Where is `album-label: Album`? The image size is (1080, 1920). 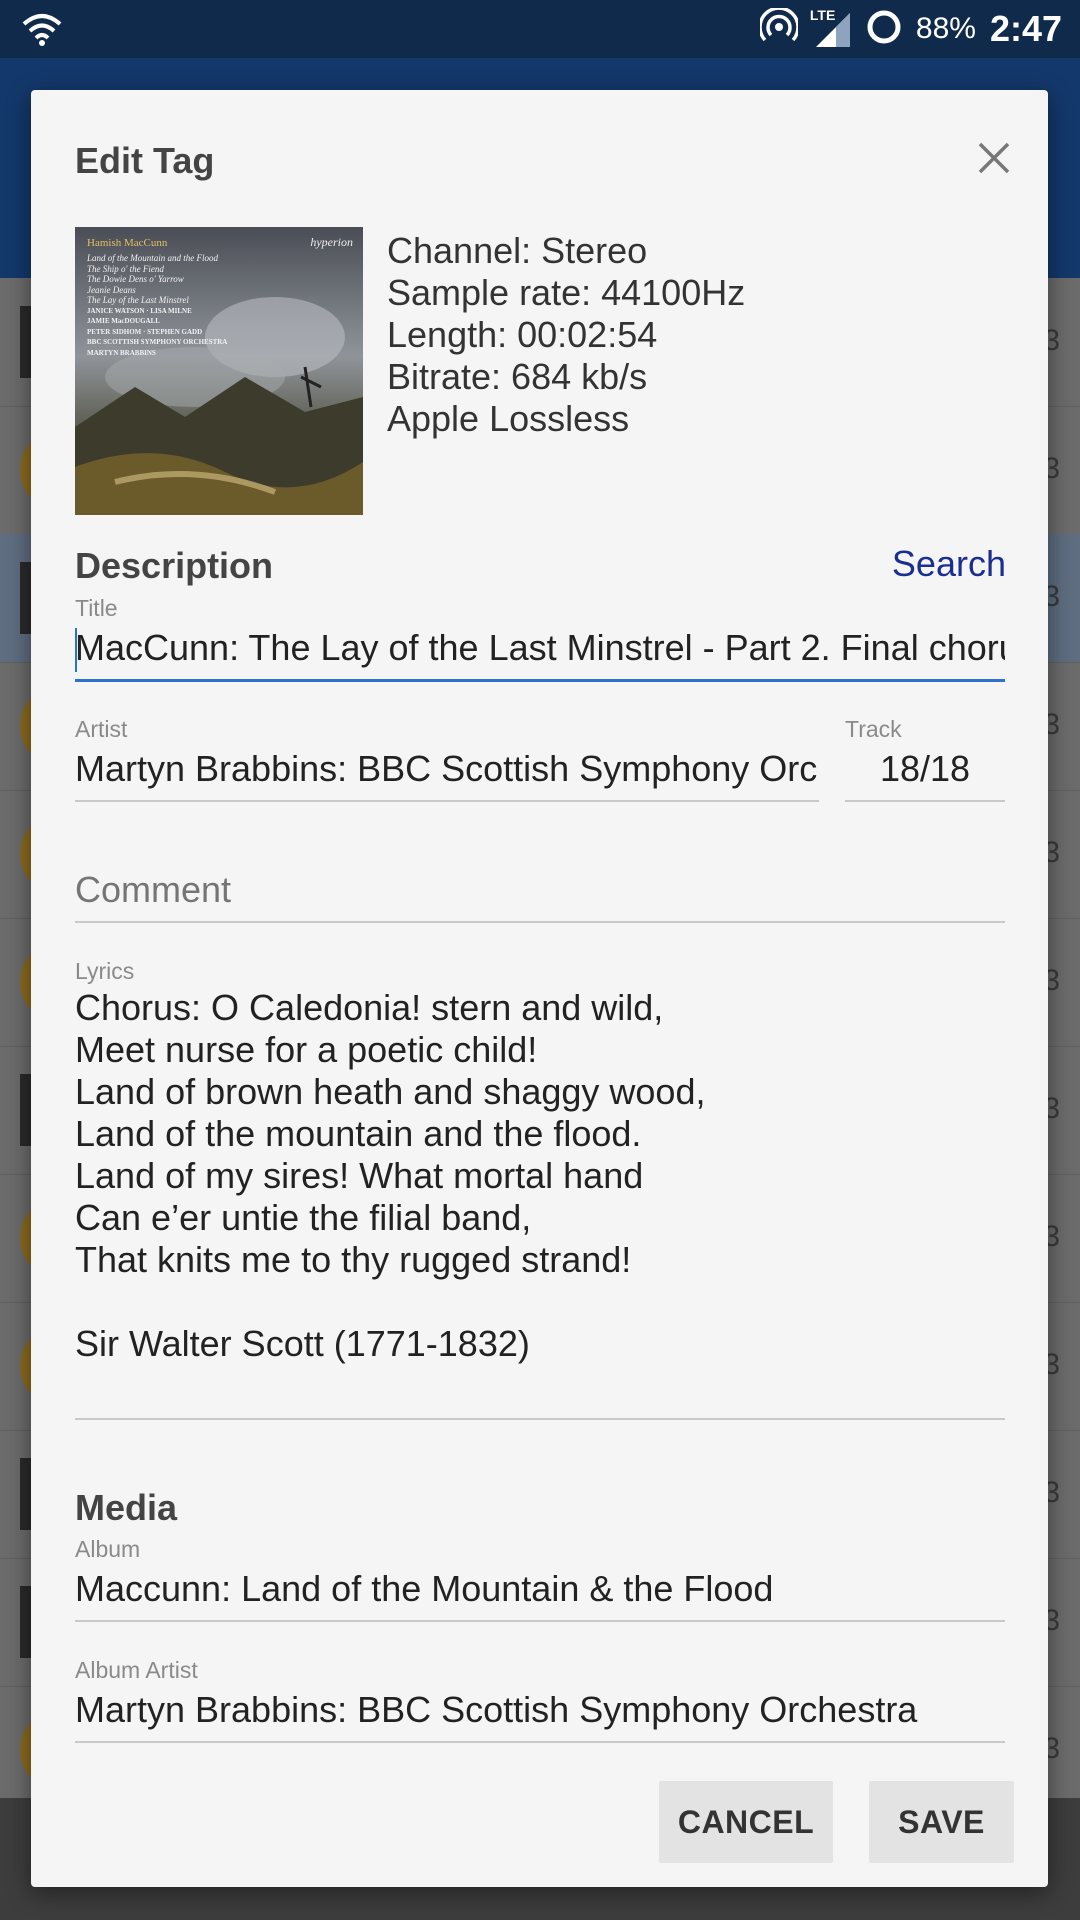 album-label: Album is located at coordinates (108, 1549).